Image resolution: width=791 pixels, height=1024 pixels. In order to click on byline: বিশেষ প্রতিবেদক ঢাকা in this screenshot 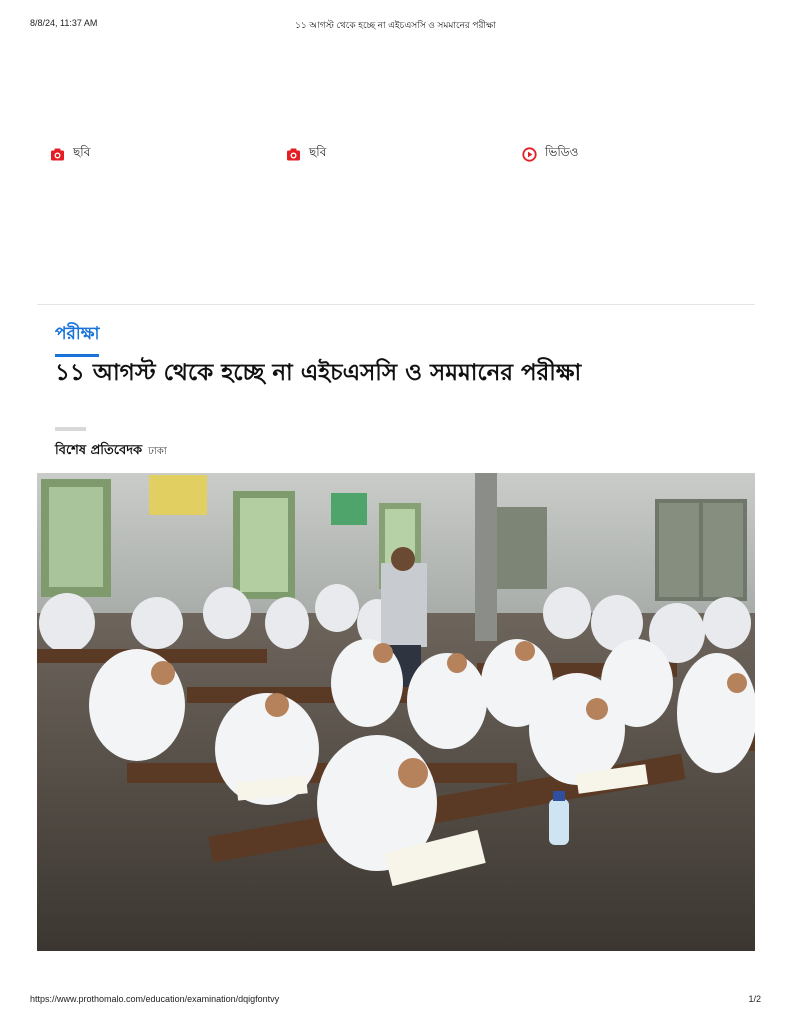, I will do `click(111, 451)`.